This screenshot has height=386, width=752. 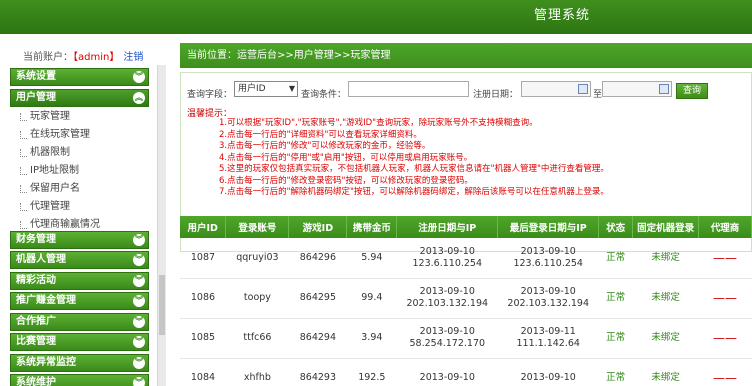 I want to click on submenu-machine-restriction: 机器限制, so click(x=59, y=153).